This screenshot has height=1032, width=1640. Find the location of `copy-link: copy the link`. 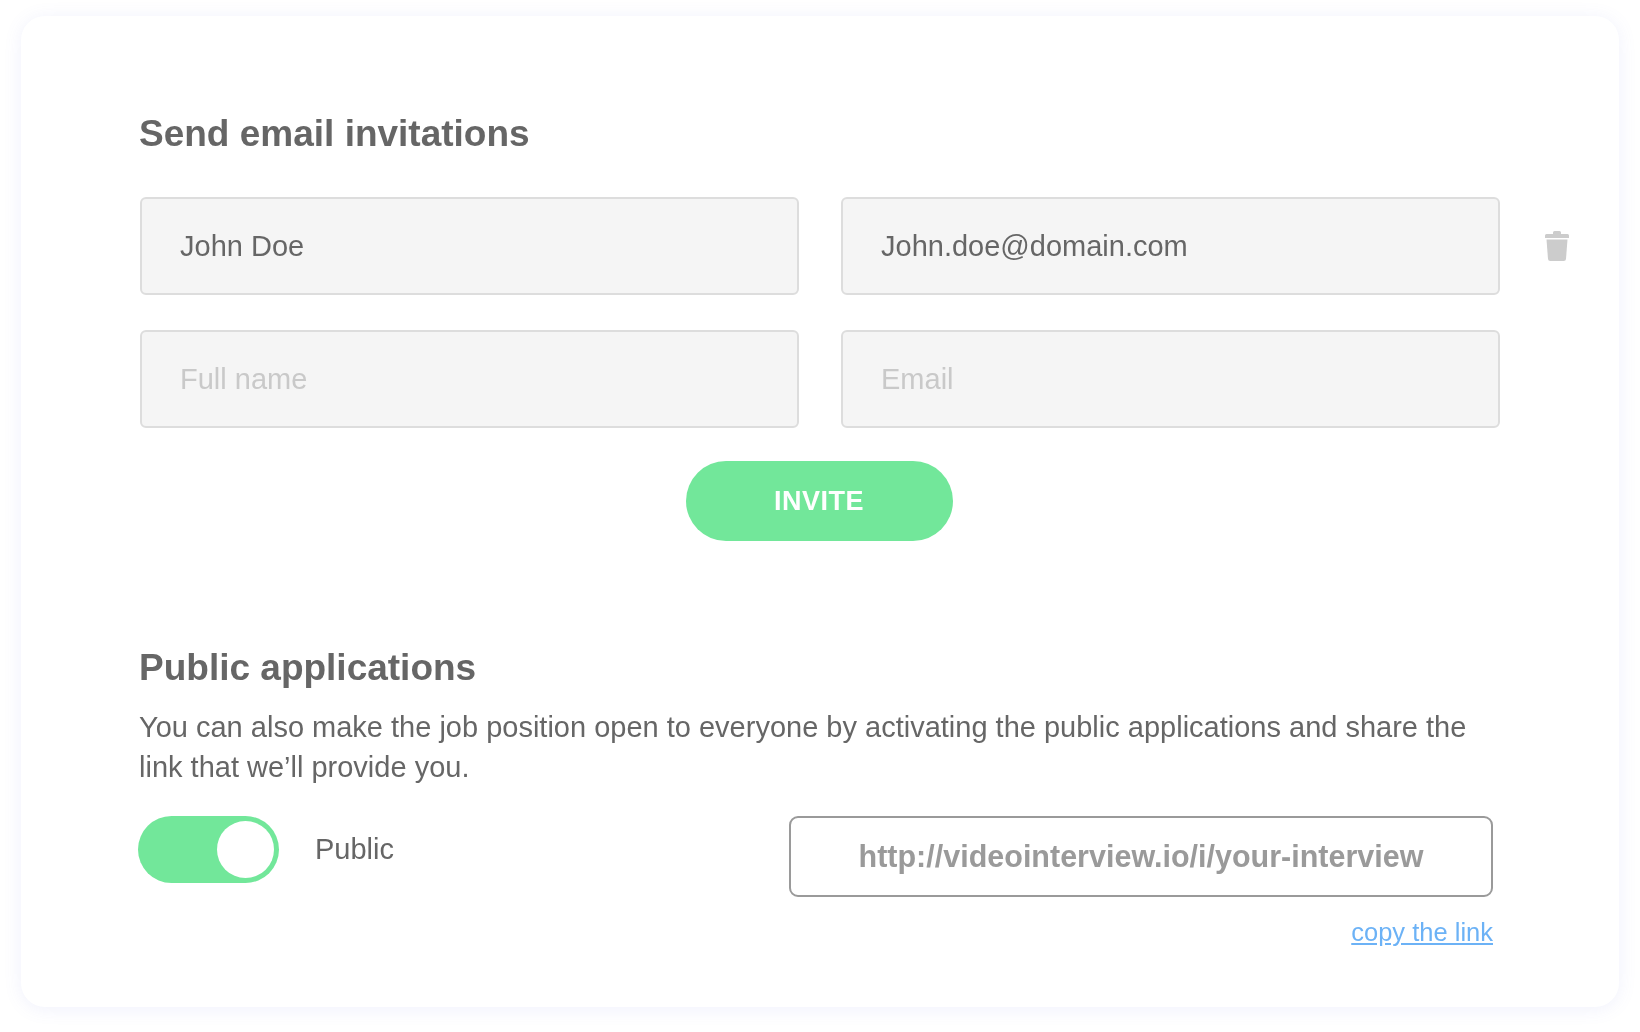

copy-link: copy the link is located at coordinates (1422, 932).